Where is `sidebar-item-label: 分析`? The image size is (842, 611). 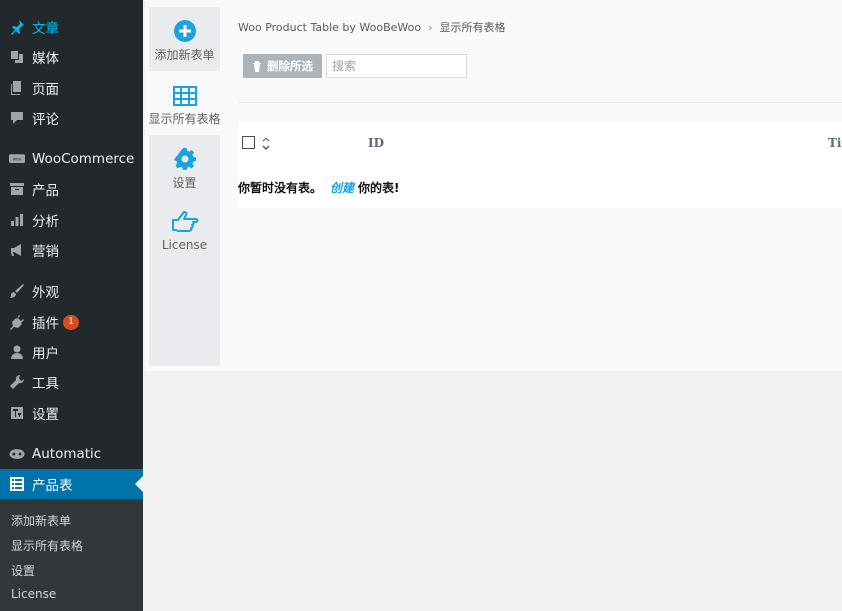
sidebar-item-label: 分析 is located at coordinates (45, 222).